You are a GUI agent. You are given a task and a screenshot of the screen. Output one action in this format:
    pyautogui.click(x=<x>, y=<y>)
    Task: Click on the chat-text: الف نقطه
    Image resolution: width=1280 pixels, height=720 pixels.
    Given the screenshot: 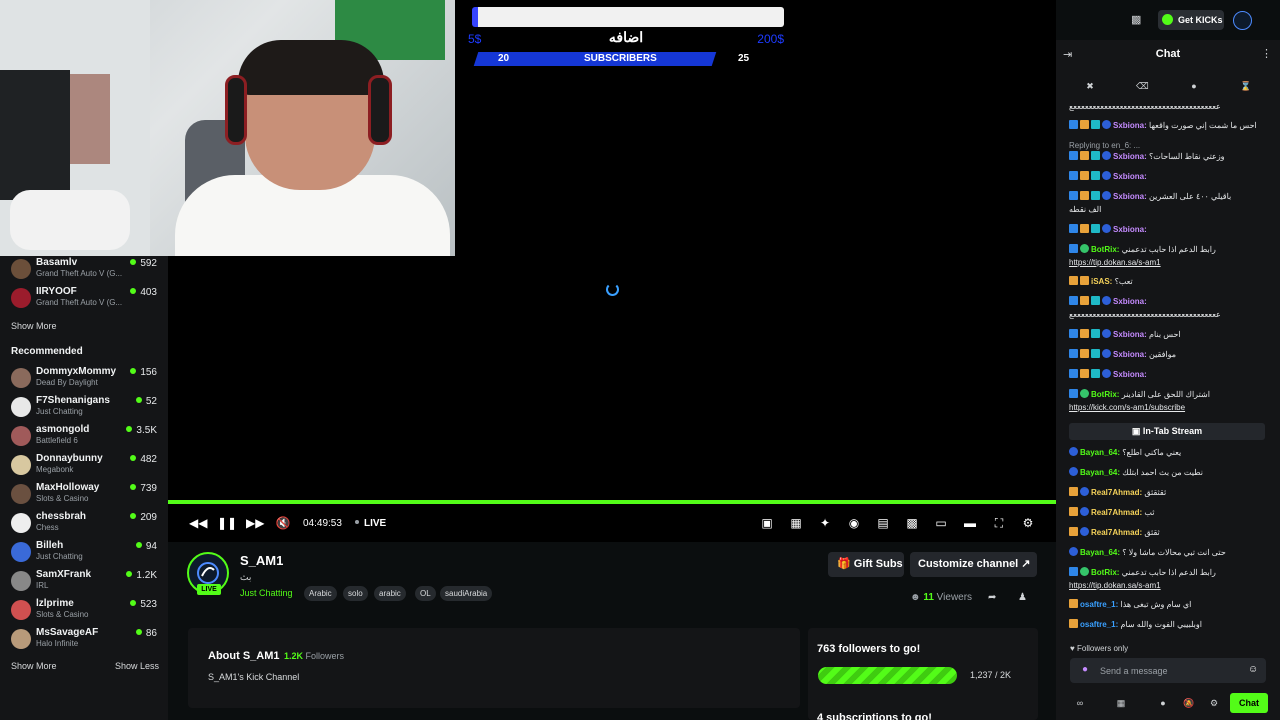 What is the action you would take?
    pyautogui.click(x=1085, y=209)
    